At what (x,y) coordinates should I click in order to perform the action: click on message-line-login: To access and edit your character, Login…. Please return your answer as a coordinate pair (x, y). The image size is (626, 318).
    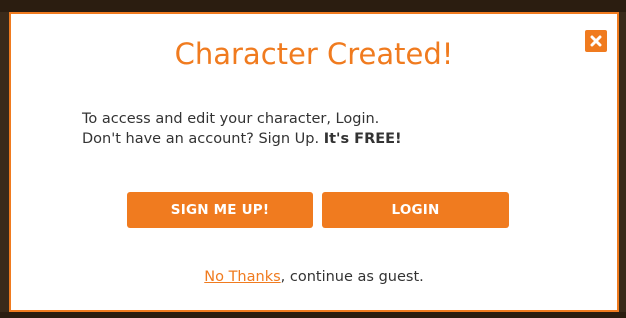
    Looking at the image, I should click on (231, 119).